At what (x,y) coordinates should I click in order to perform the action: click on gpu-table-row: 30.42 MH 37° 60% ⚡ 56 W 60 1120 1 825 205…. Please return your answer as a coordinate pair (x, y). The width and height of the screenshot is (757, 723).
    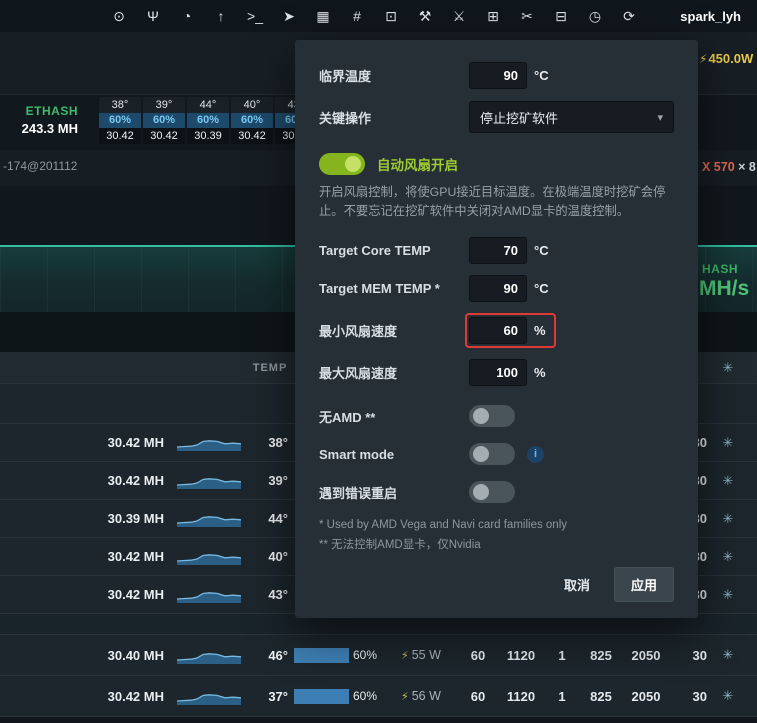
    Looking at the image, I should click on (378, 696).